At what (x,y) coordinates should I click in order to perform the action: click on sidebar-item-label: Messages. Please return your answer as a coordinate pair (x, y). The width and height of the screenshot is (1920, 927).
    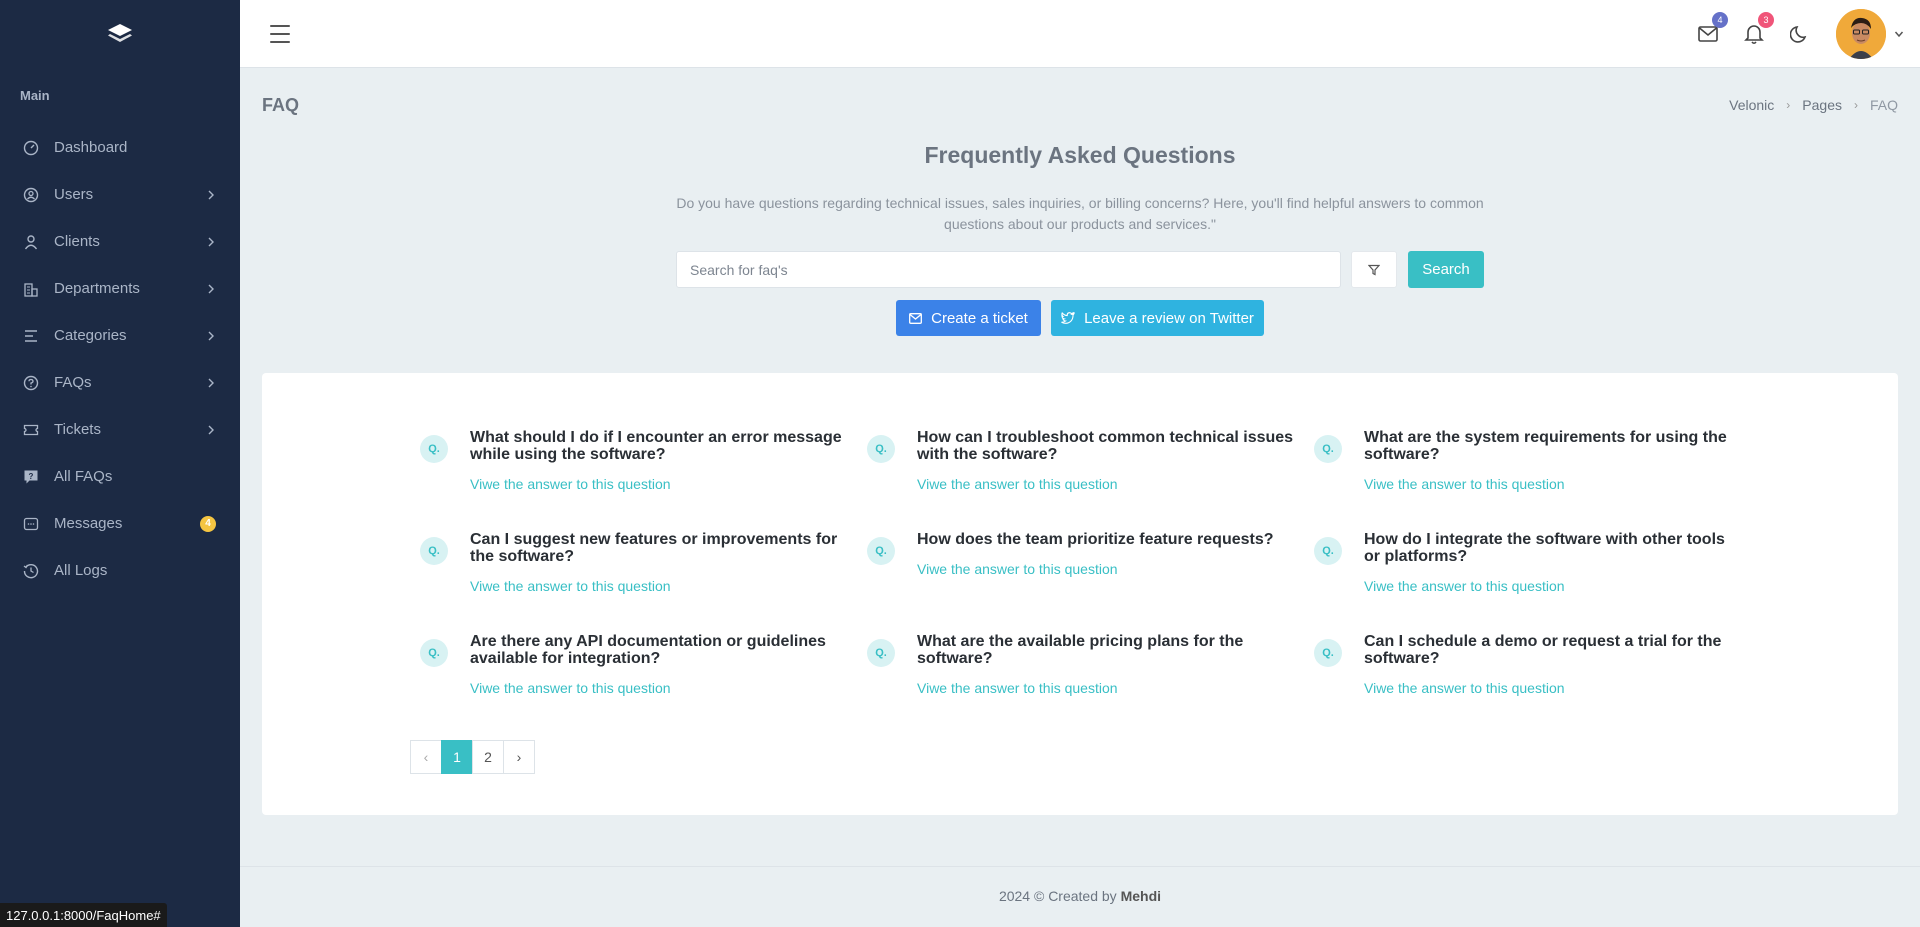
    Looking at the image, I should click on (88, 523).